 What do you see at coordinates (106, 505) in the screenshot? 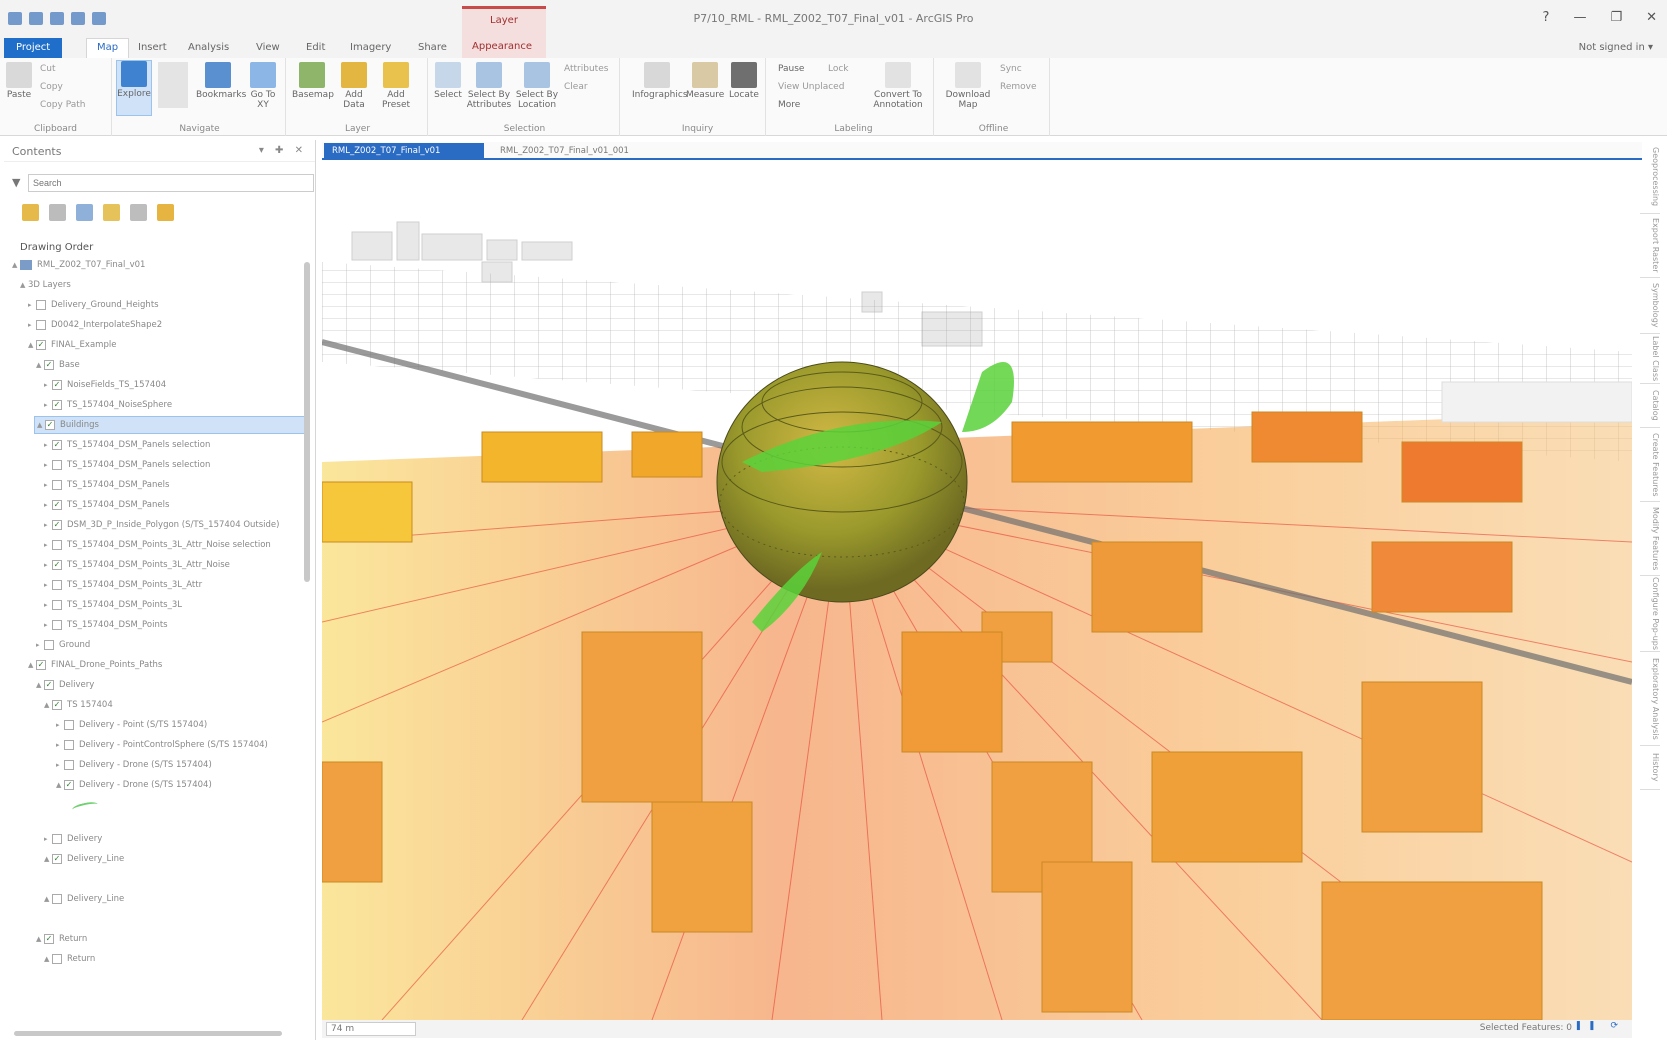
I see `list-item: ▸ ✓ TS_157404_DSM_Panels` at bounding box center [106, 505].